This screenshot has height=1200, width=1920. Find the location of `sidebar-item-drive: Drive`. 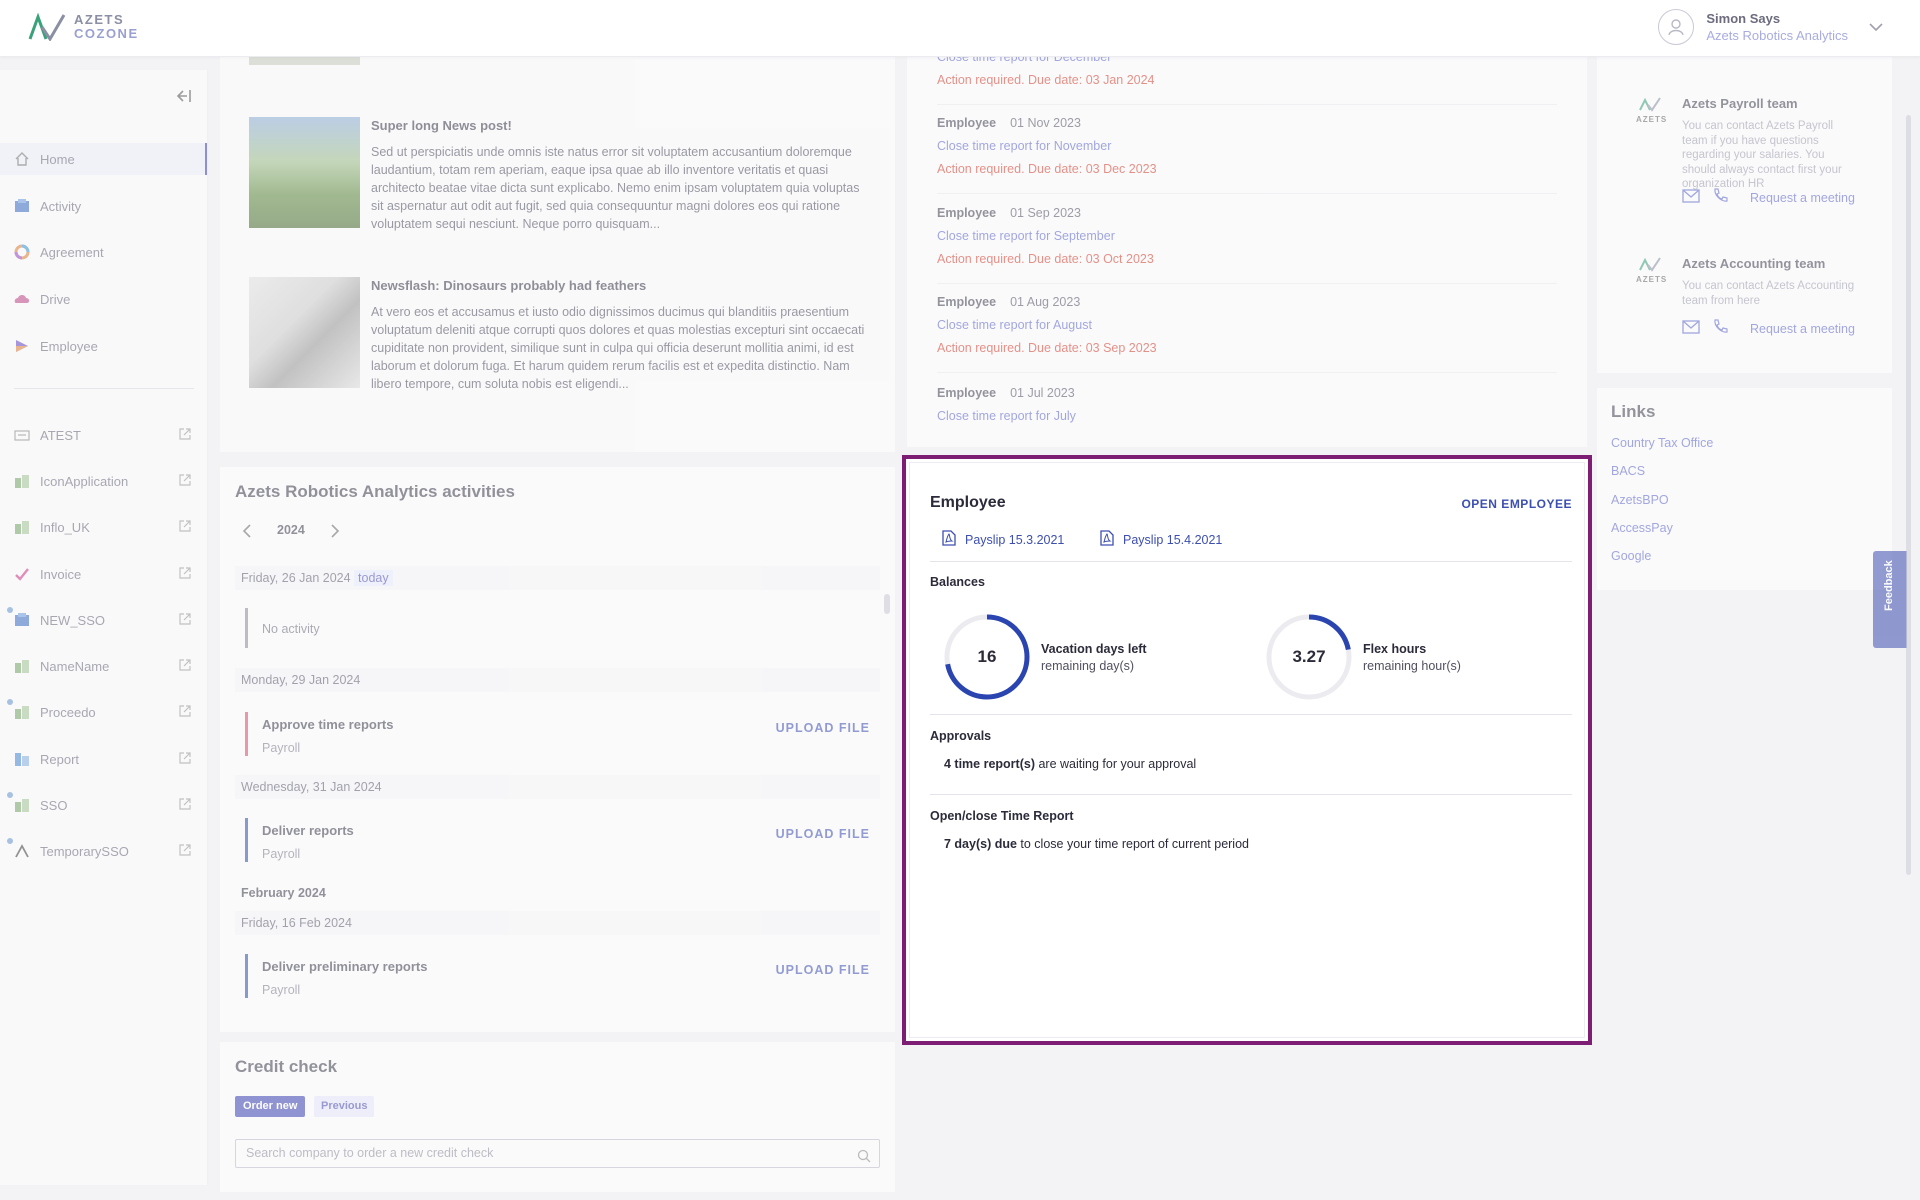

sidebar-item-drive: Drive is located at coordinates (103, 299).